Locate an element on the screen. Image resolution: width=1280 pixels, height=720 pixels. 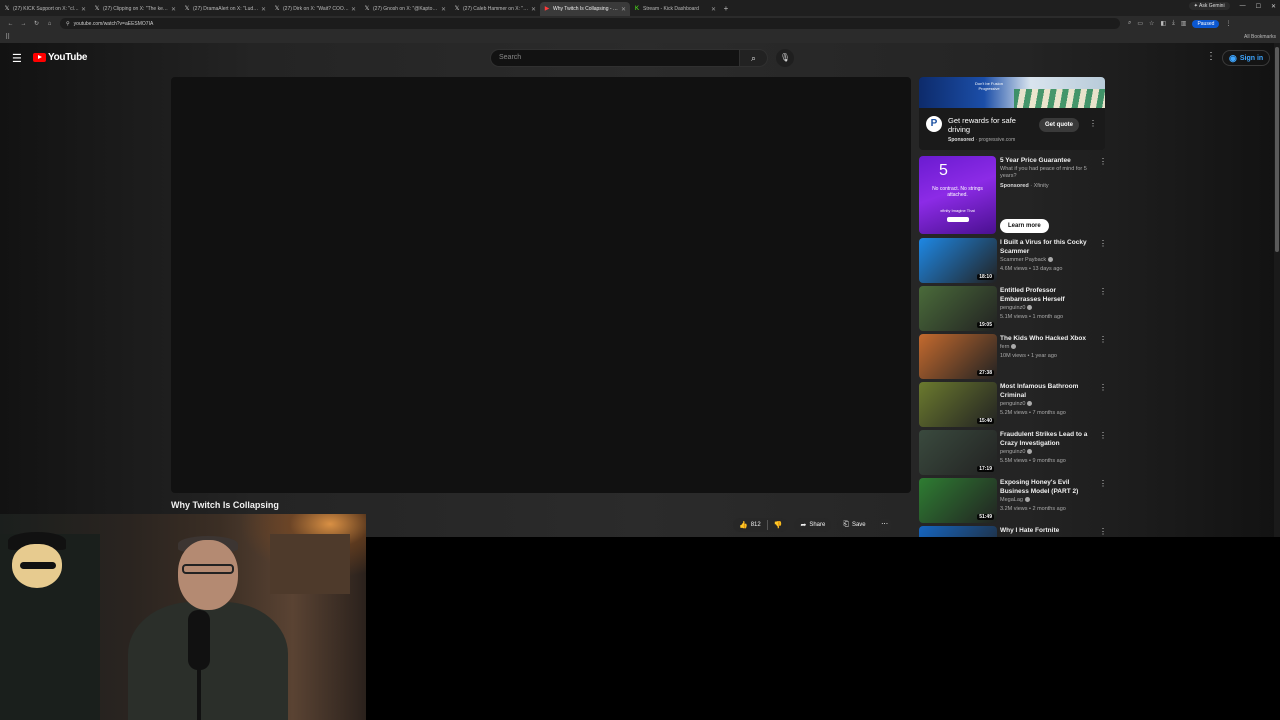
share-button: ➦ Share is located at coordinates (813, 525).